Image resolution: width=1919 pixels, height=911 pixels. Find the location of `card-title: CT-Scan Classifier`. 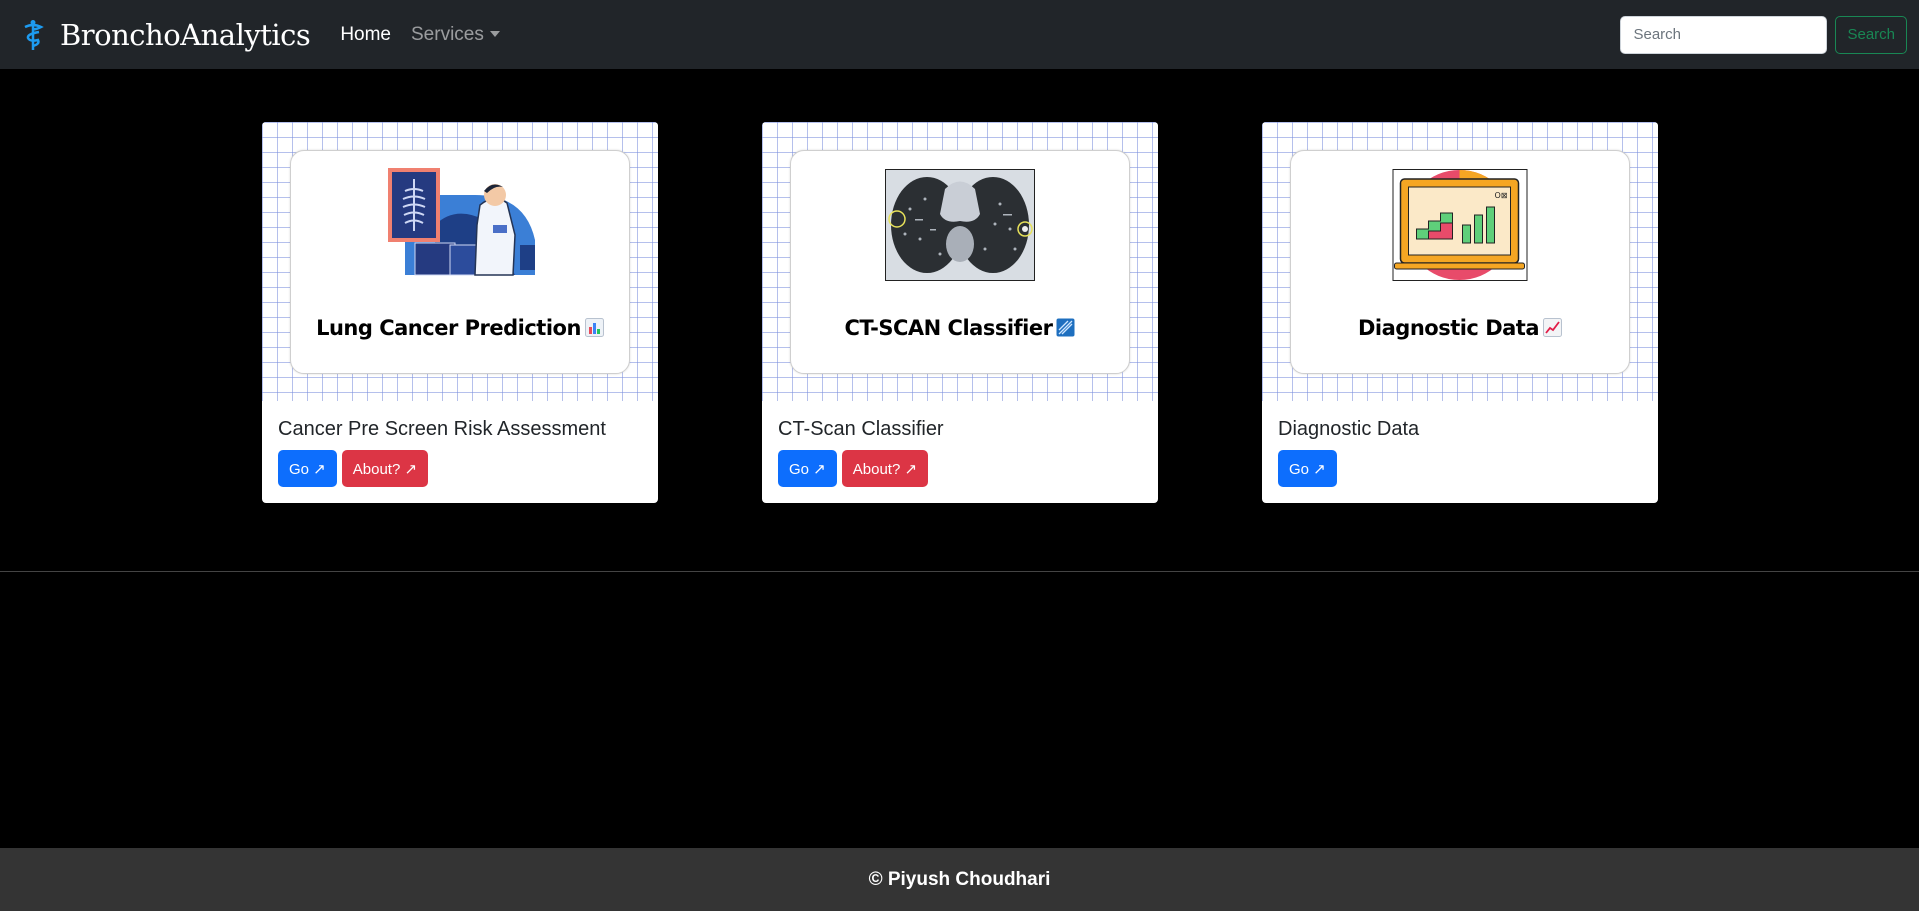

card-title: CT-Scan Classifier is located at coordinates (861, 429).